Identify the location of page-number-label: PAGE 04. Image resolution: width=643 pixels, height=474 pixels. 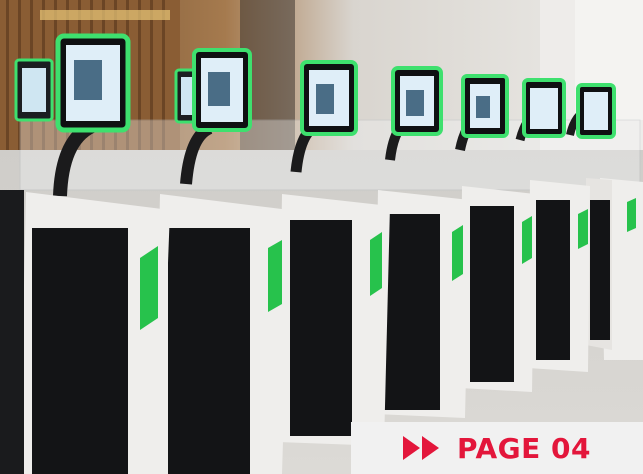
(524, 448).